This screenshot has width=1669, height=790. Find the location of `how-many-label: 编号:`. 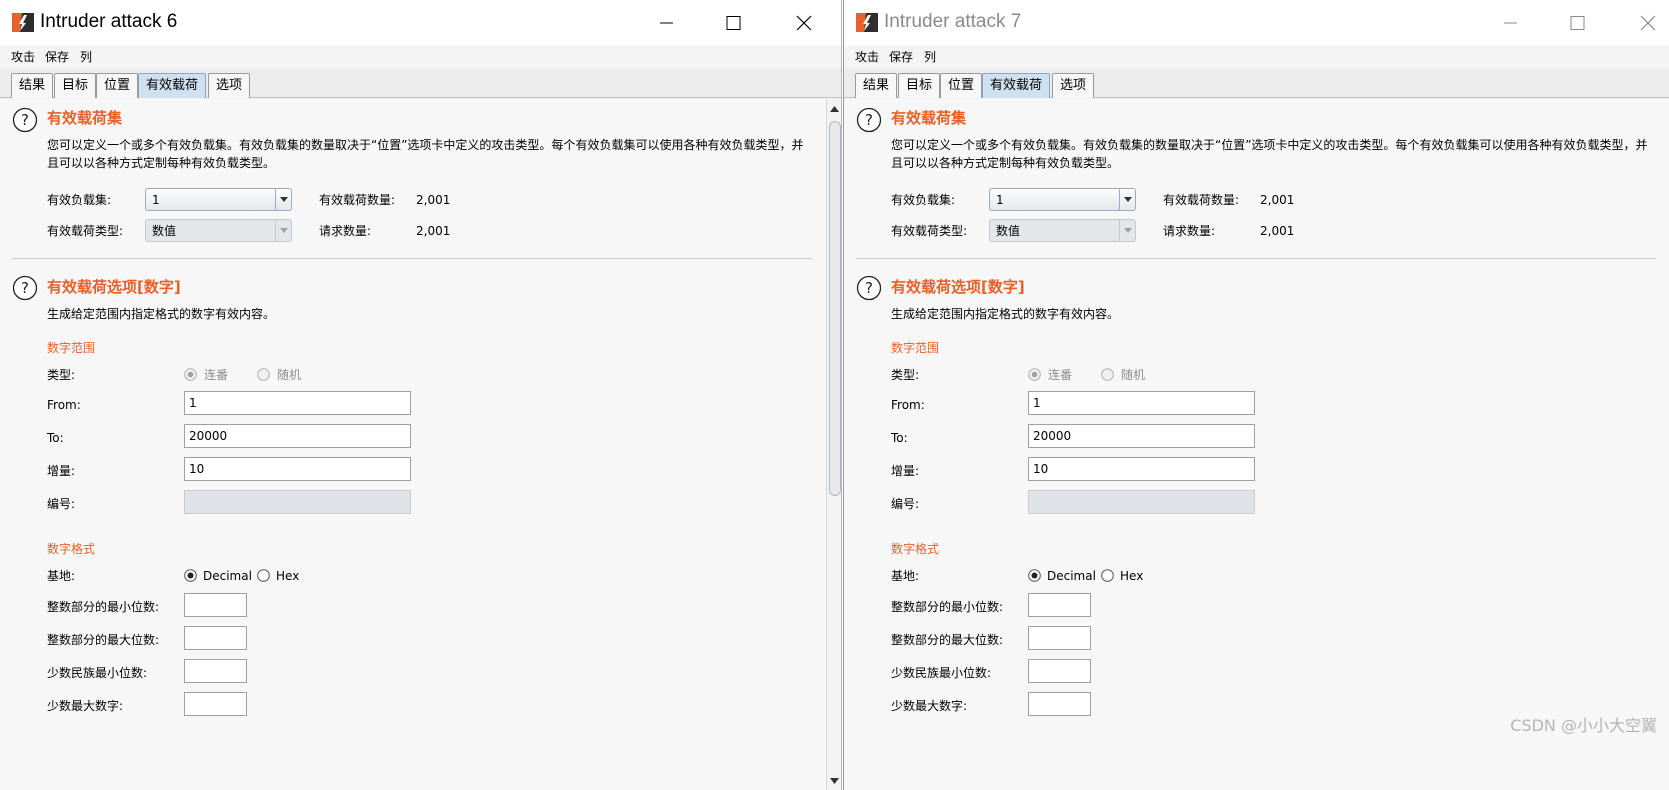

how-many-label: 编号: is located at coordinates (905, 504).